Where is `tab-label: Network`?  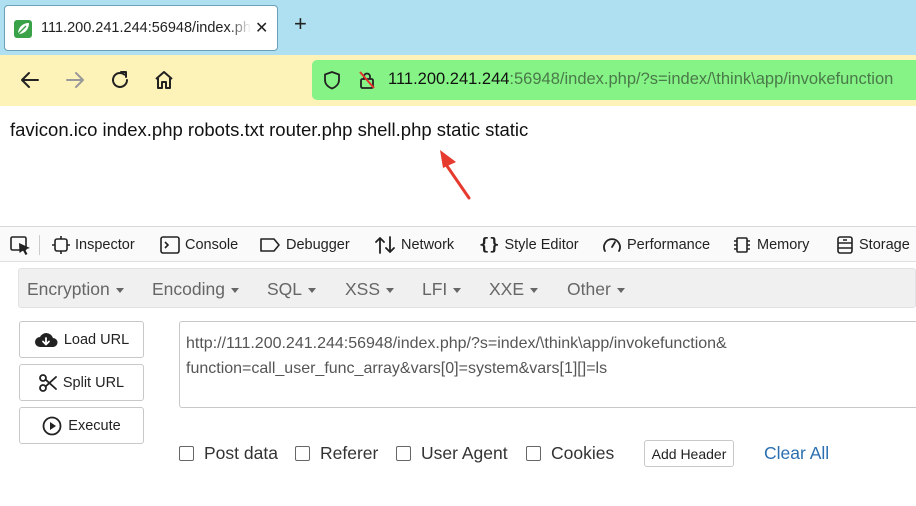 tab-label: Network is located at coordinates (428, 245).